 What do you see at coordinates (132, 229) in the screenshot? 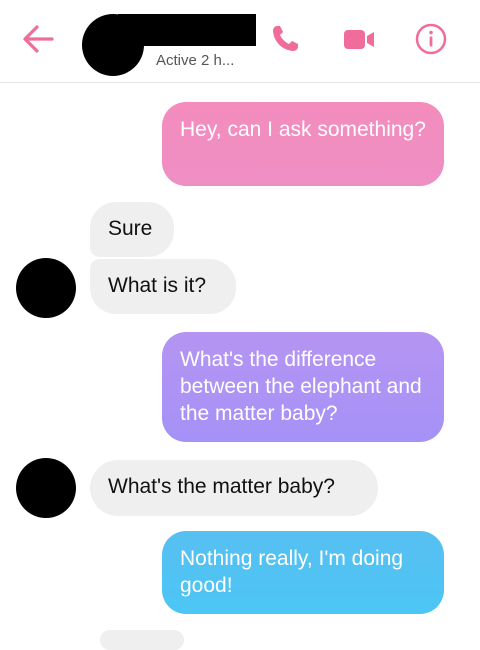
I see `message-bubble-received: Sure` at bounding box center [132, 229].